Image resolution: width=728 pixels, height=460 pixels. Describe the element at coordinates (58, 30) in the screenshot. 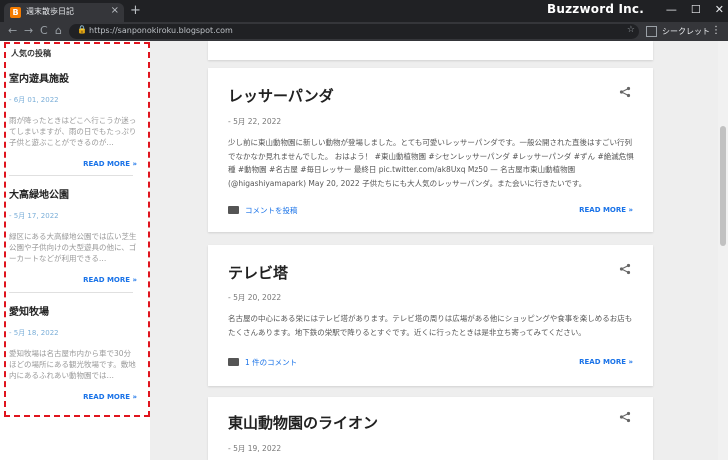

I see `home-icon: ⌂` at that location.